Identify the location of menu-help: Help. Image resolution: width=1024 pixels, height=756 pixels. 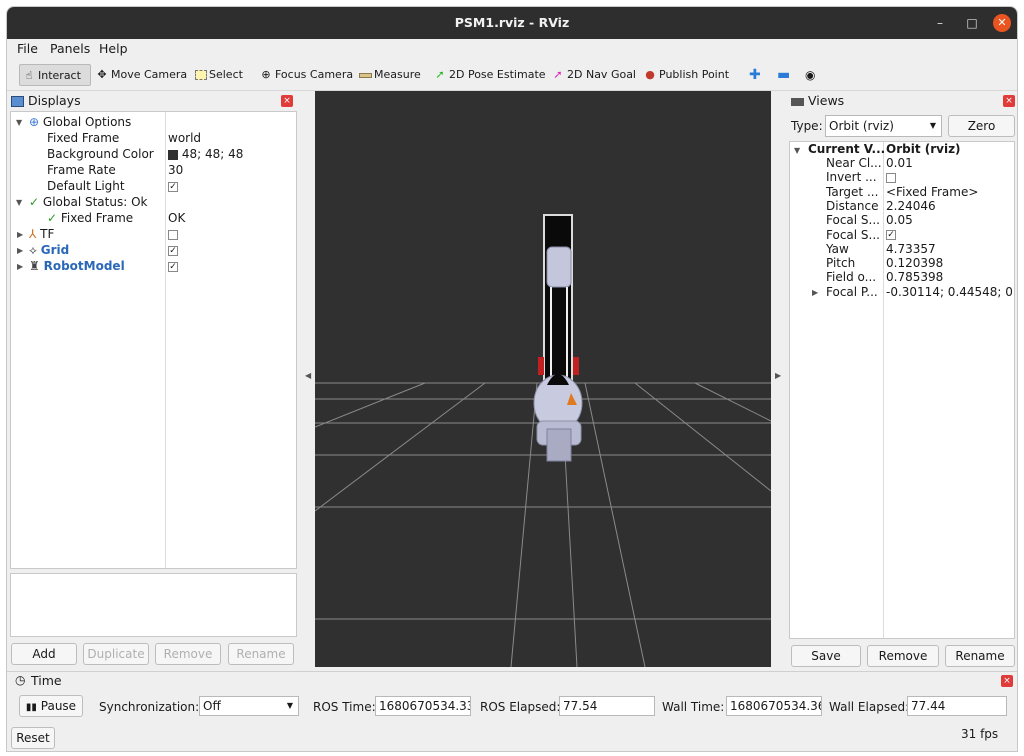
(113, 48).